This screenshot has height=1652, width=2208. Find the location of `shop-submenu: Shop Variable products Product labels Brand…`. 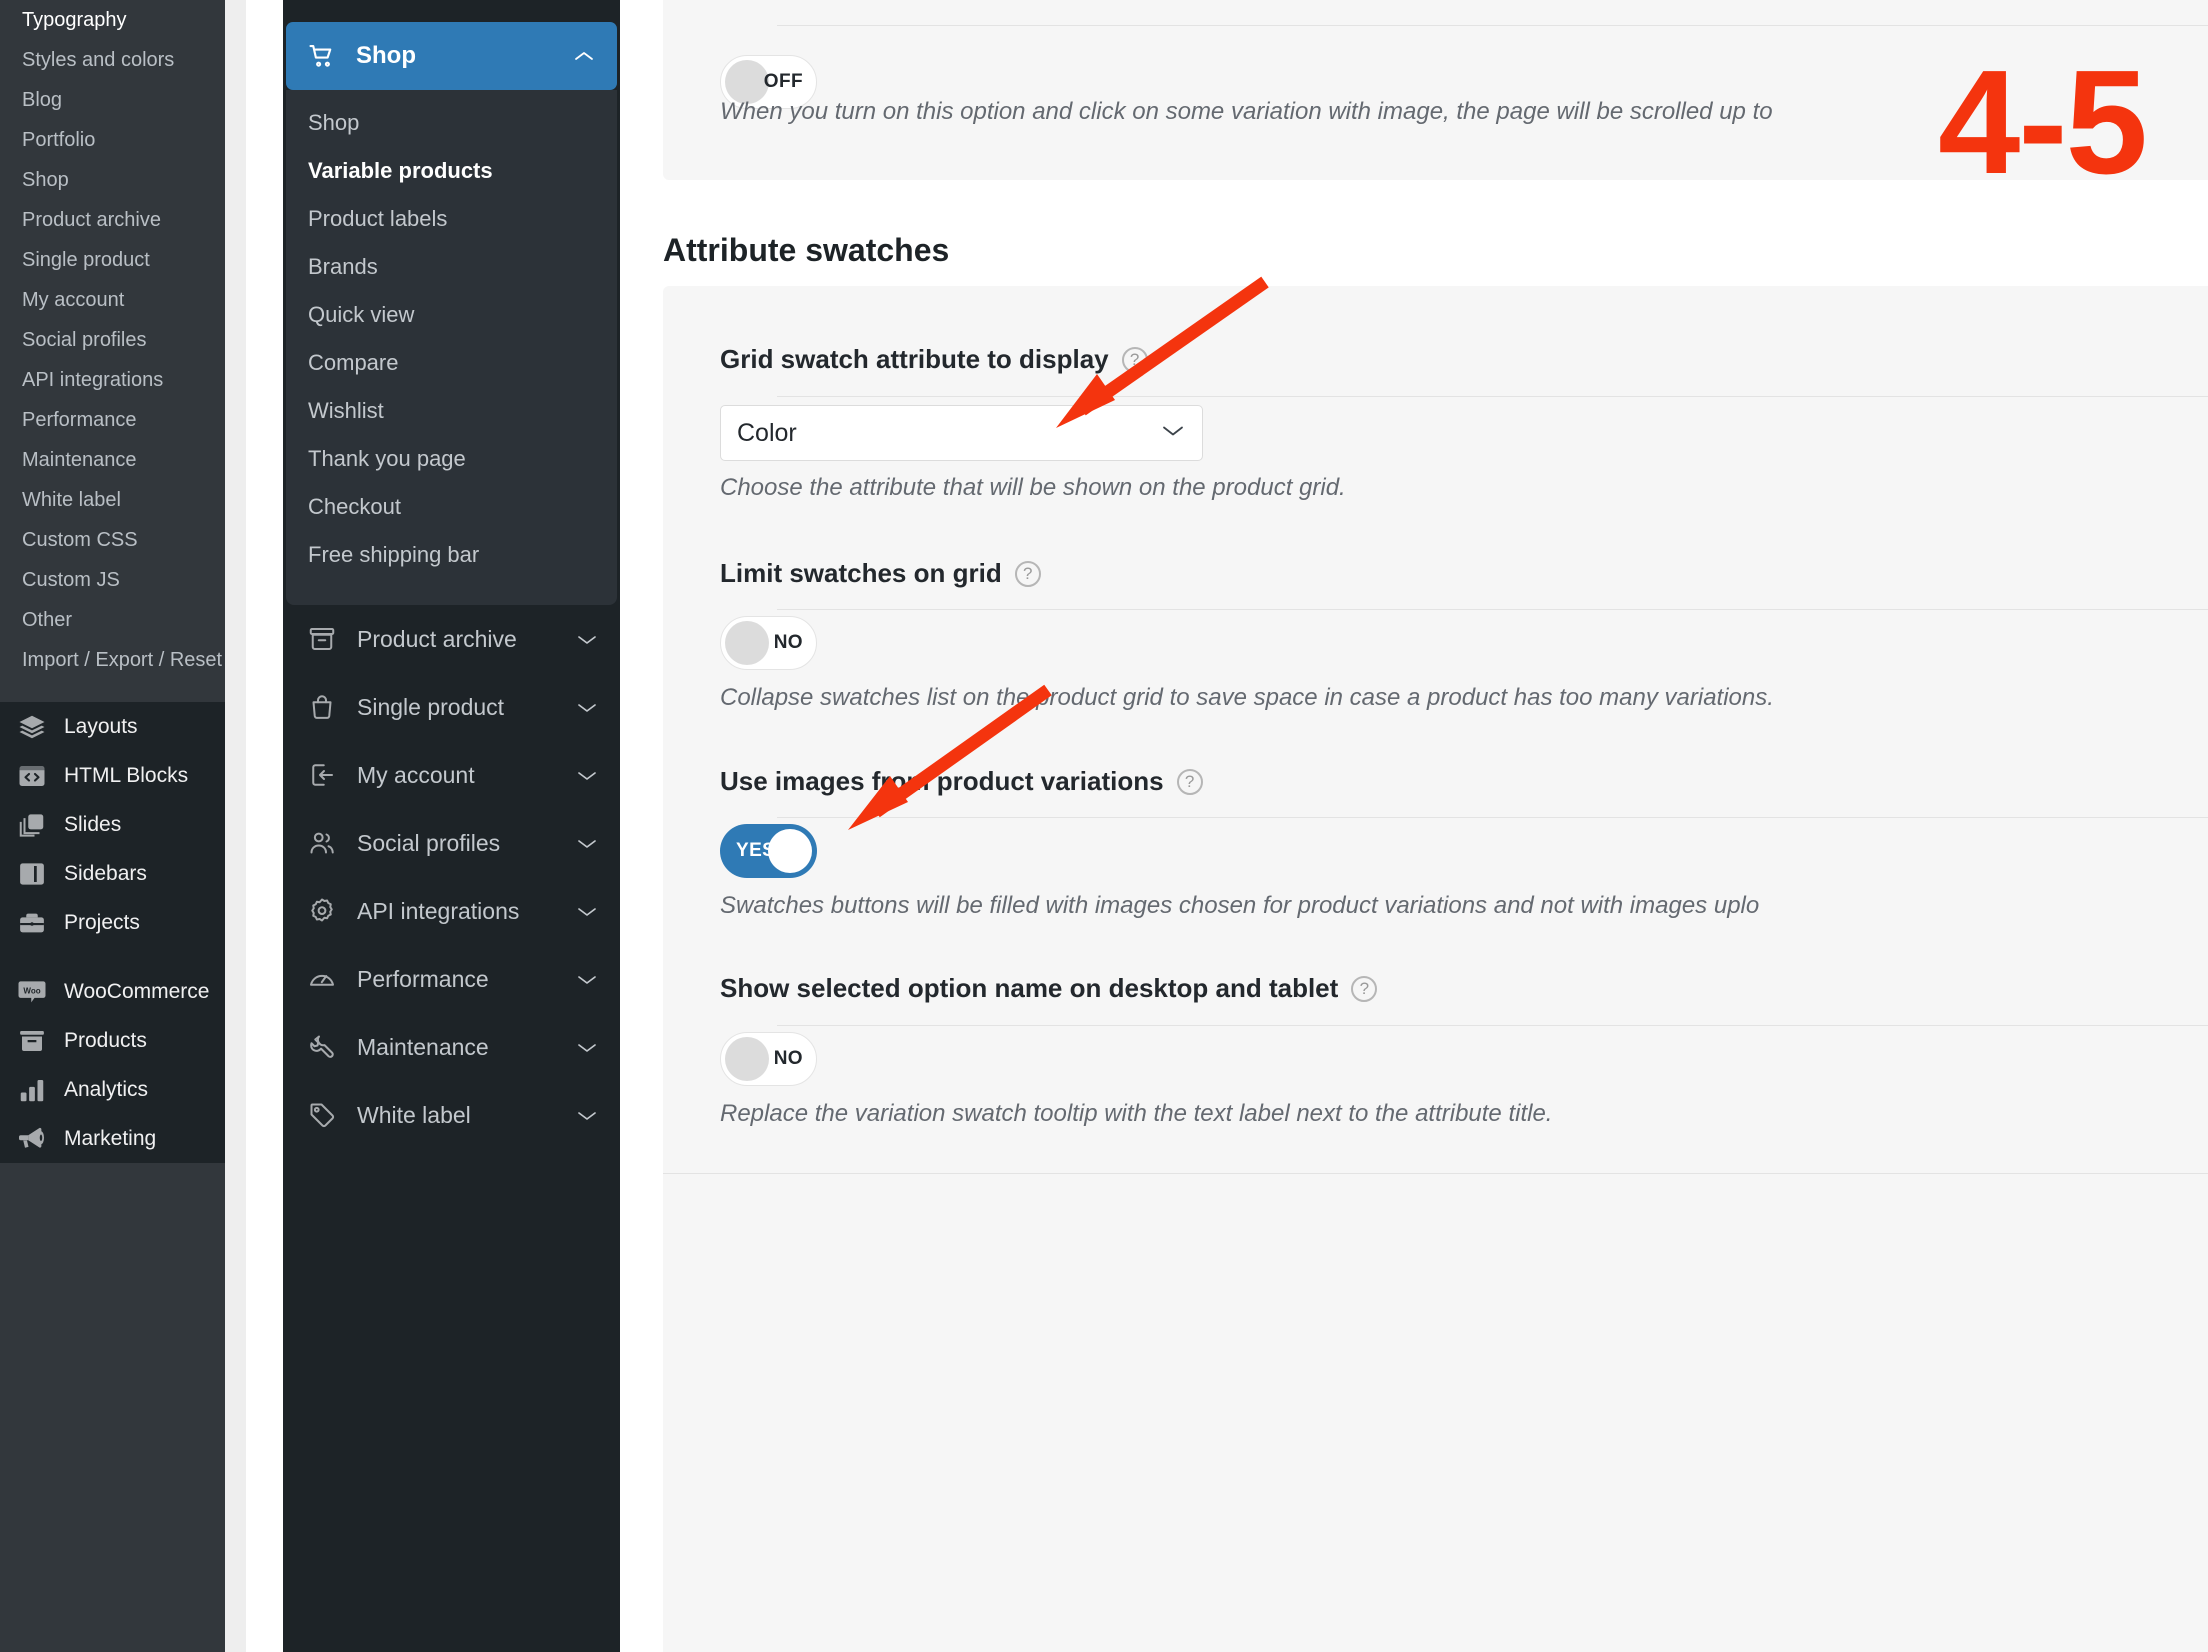

shop-submenu: Shop Variable products Product labels Brand… is located at coordinates (451, 347).